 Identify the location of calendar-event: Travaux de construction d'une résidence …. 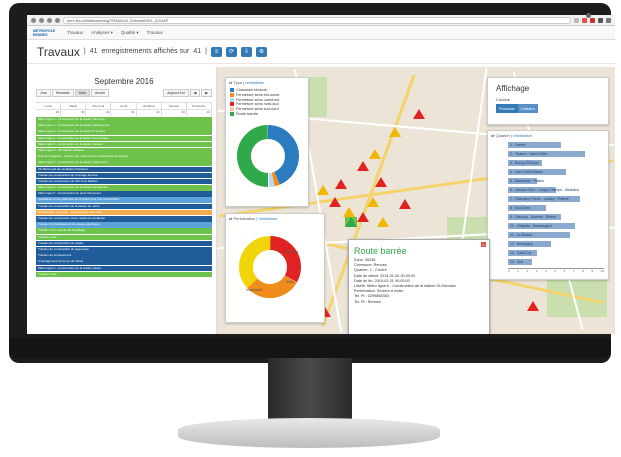
(124, 219).